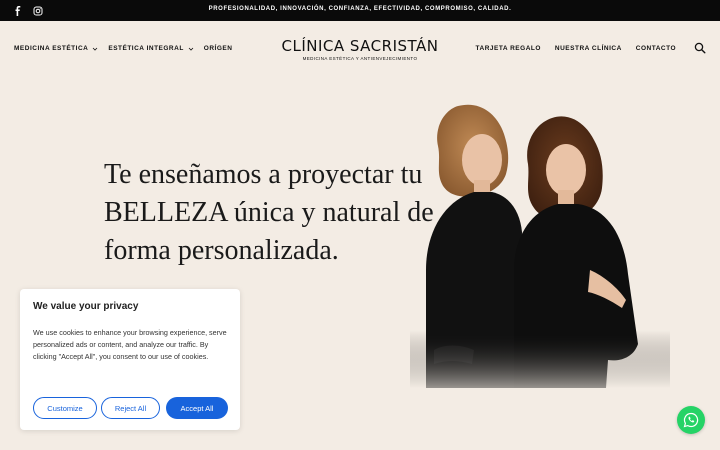  I want to click on reject-all-button: Reject All, so click(130, 408).